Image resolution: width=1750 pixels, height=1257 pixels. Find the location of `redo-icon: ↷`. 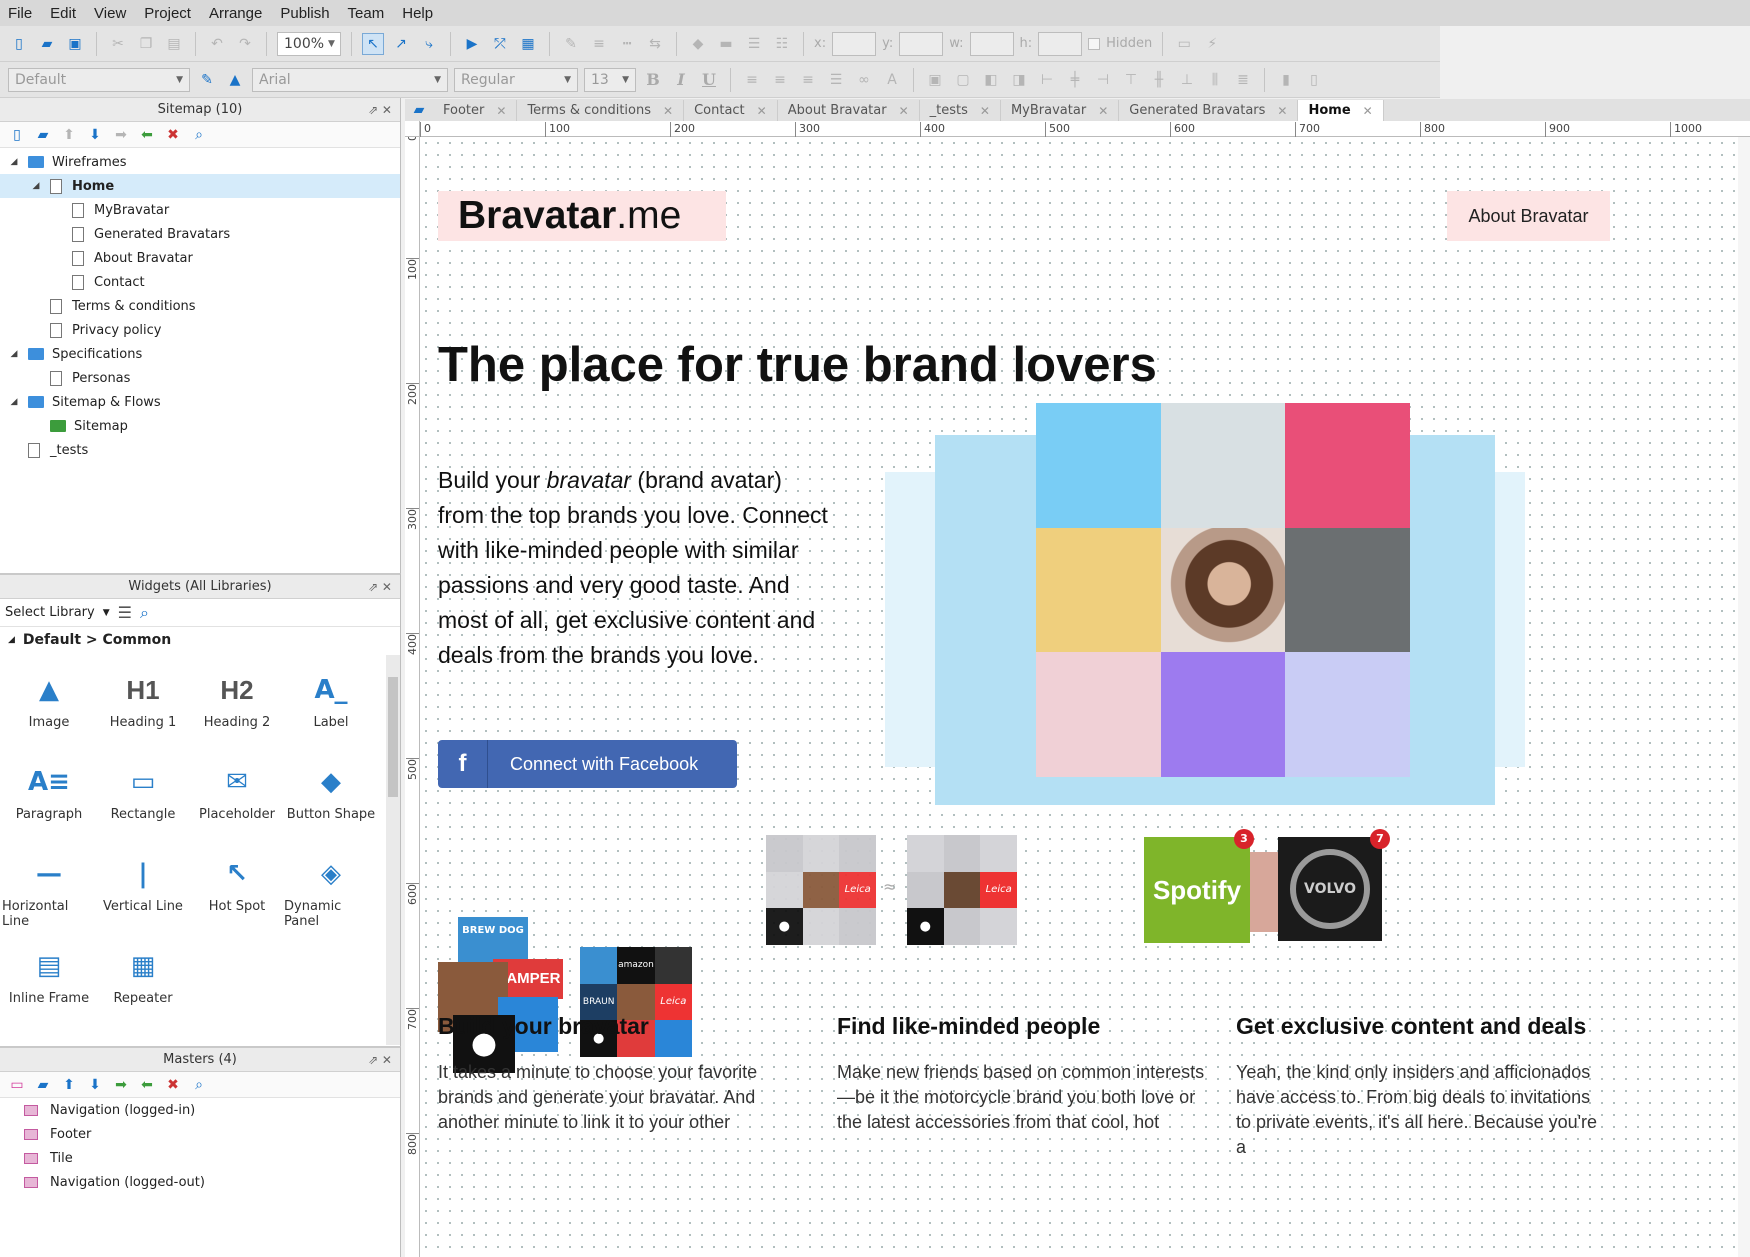

redo-icon: ↷ is located at coordinates (245, 44).